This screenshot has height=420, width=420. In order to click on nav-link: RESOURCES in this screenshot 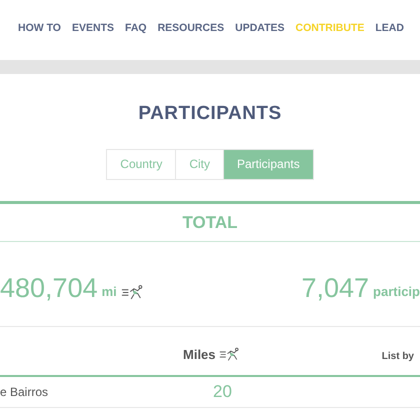, I will do `click(191, 29)`.